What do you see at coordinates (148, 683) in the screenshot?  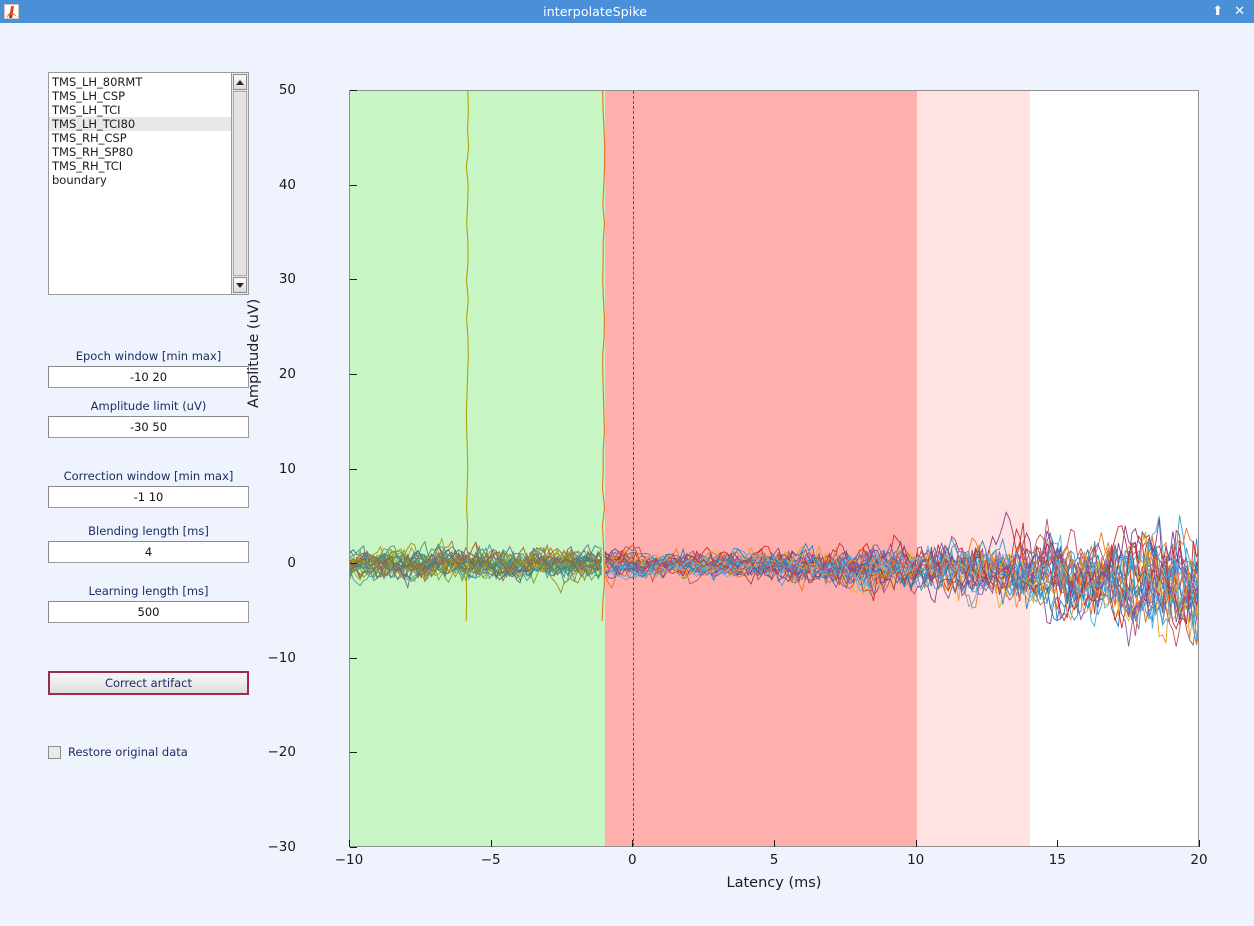 I see `correct-artifact-button: Correct artifact` at bounding box center [148, 683].